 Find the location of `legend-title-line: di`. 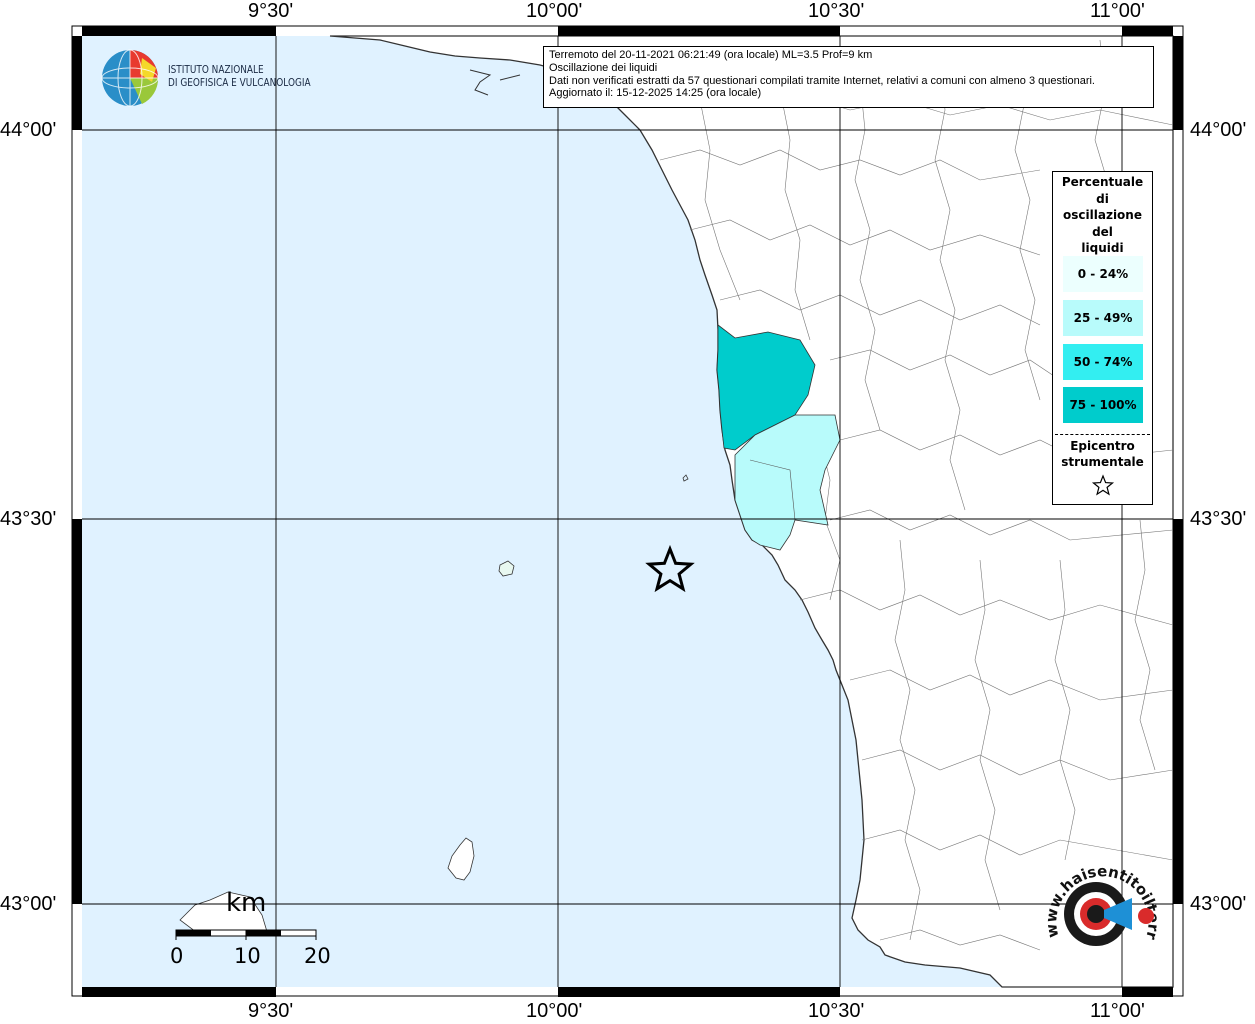

legend-title-line: di is located at coordinates (1102, 198).